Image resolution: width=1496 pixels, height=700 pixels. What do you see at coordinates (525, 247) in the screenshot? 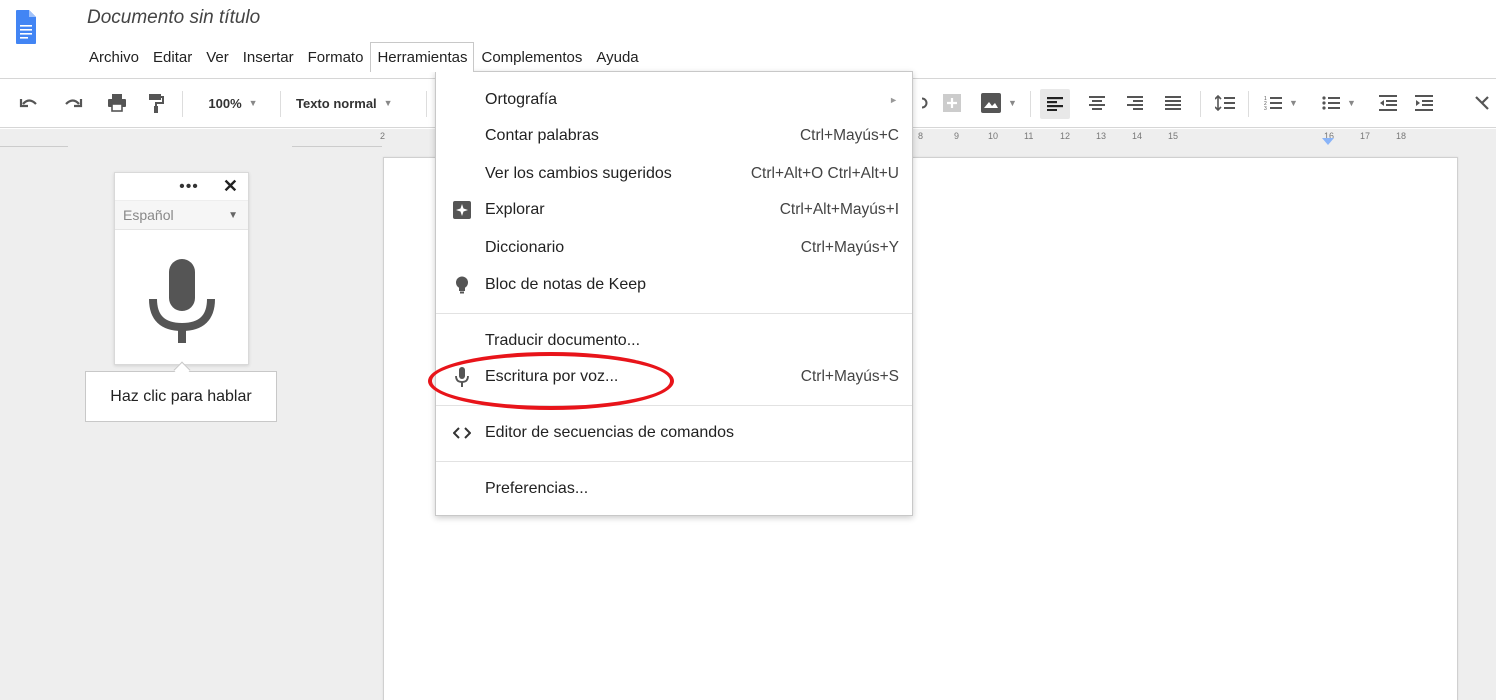
I see `menu-item-label: Diccionario` at bounding box center [525, 247].